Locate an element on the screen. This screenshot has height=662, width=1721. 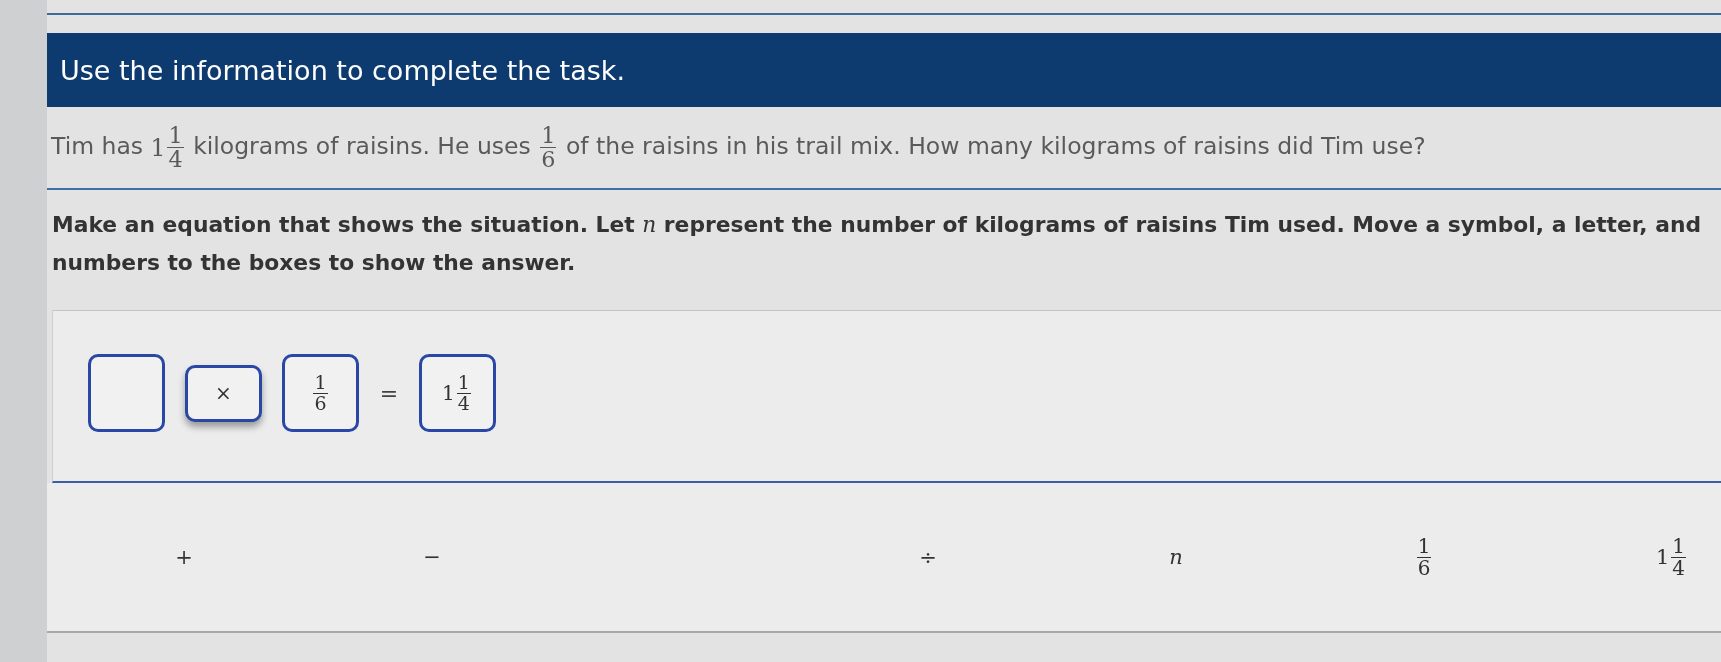
instruction-text: Make an equation that shows the situation. Let n represent the number of kilograms of raisins Tim used. Move a symbol, a letter, and numbers to the boxes to show the answer. is located at coordinates (877, 244).